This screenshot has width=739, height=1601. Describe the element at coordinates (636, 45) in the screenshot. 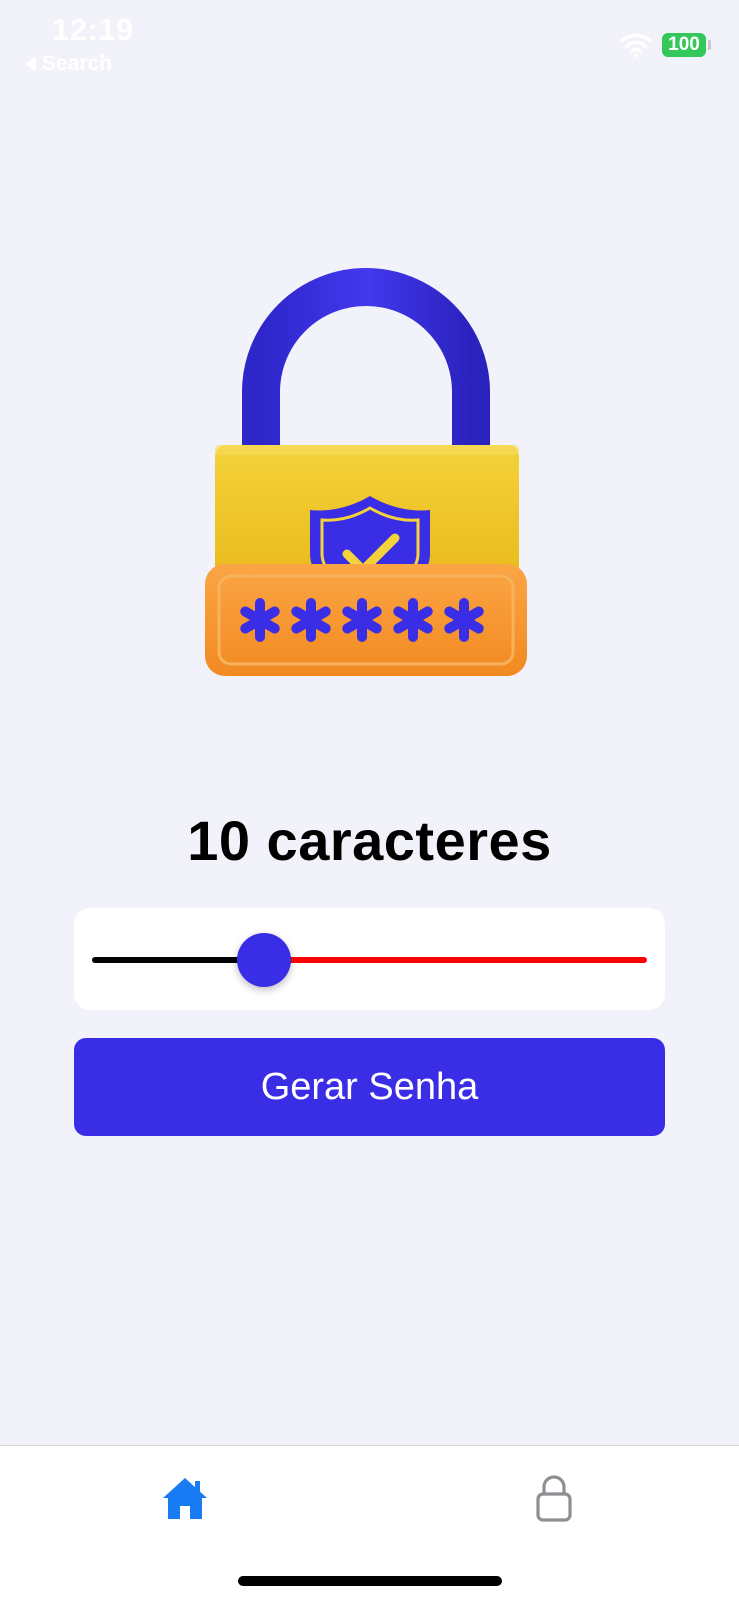

I see `wifi-icon` at that location.